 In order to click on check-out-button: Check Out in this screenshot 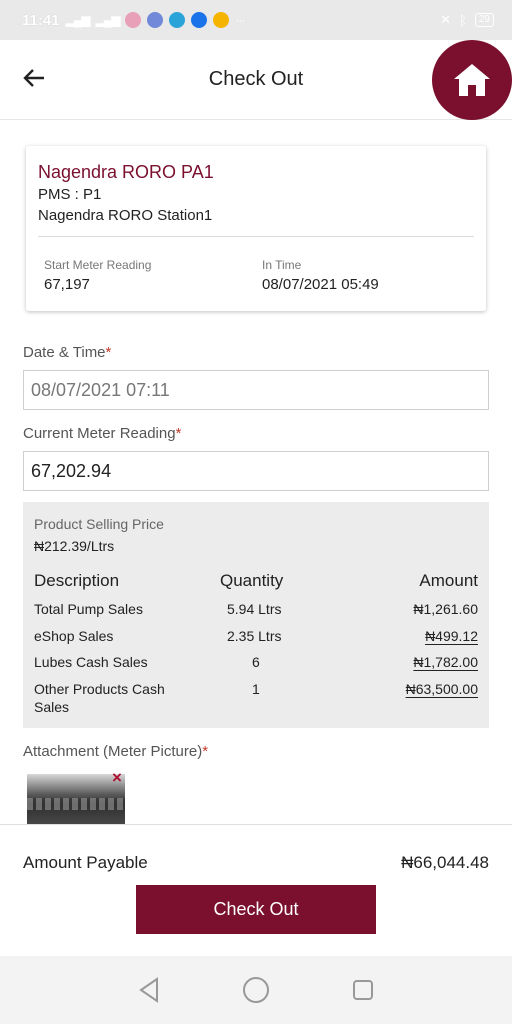, I will do `click(256, 909)`.